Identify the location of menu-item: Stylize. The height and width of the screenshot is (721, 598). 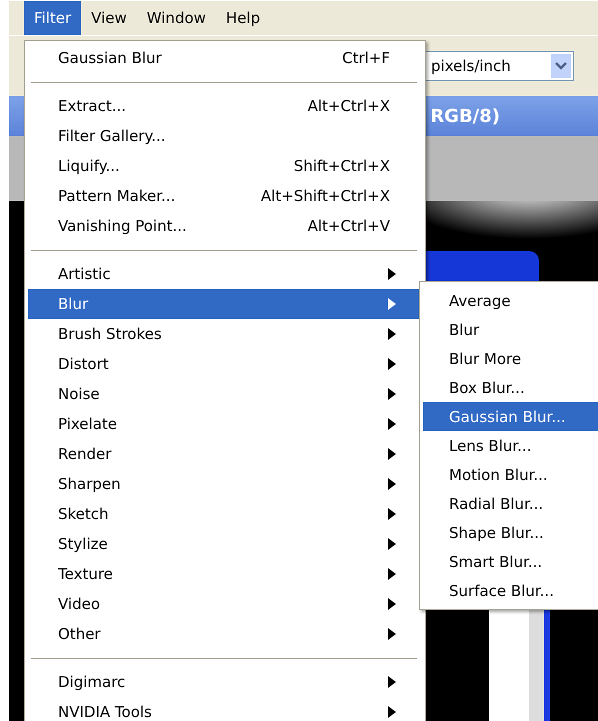
(225, 544).